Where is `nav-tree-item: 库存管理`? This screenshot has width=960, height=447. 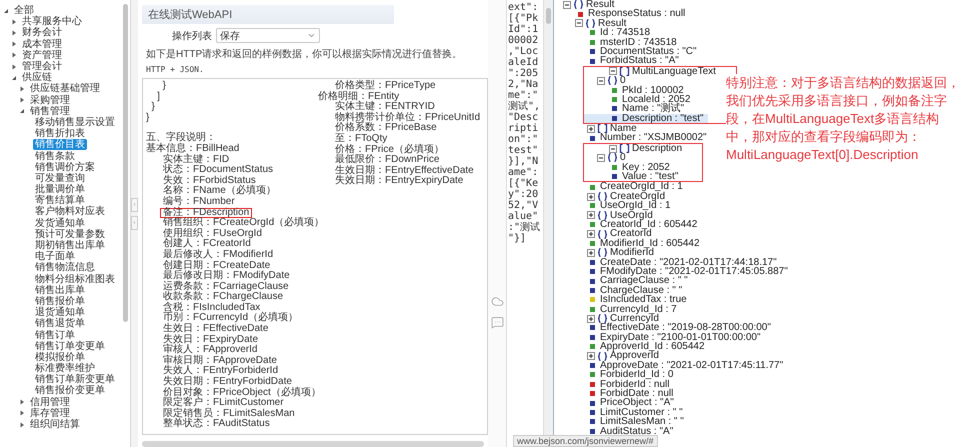
nav-tree-item: 库存管理 is located at coordinates (61, 413).